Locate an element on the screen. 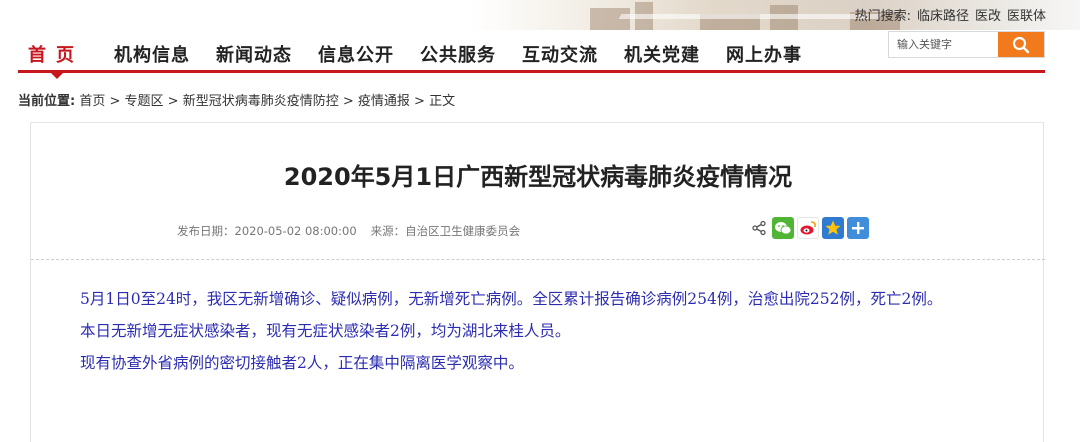 The height and width of the screenshot is (442, 1080). breadcrumb-home: 首页 is located at coordinates (92, 101).